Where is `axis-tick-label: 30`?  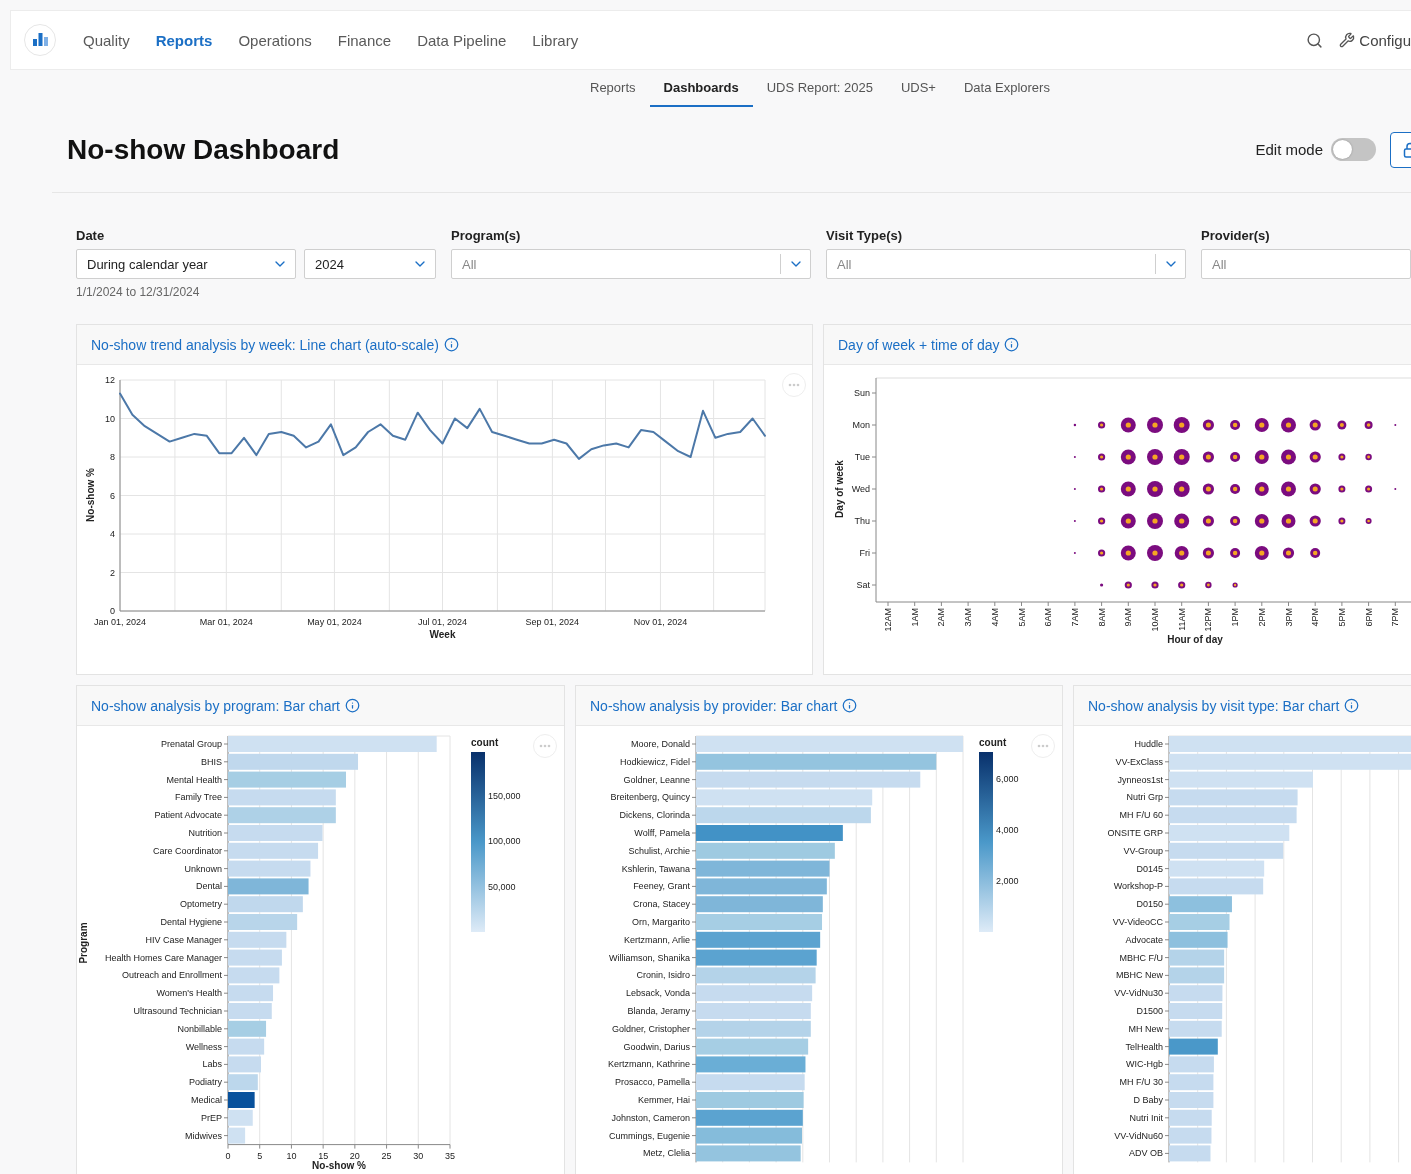
axis-tick-label: 30 is located at coordinates (418, 1155).